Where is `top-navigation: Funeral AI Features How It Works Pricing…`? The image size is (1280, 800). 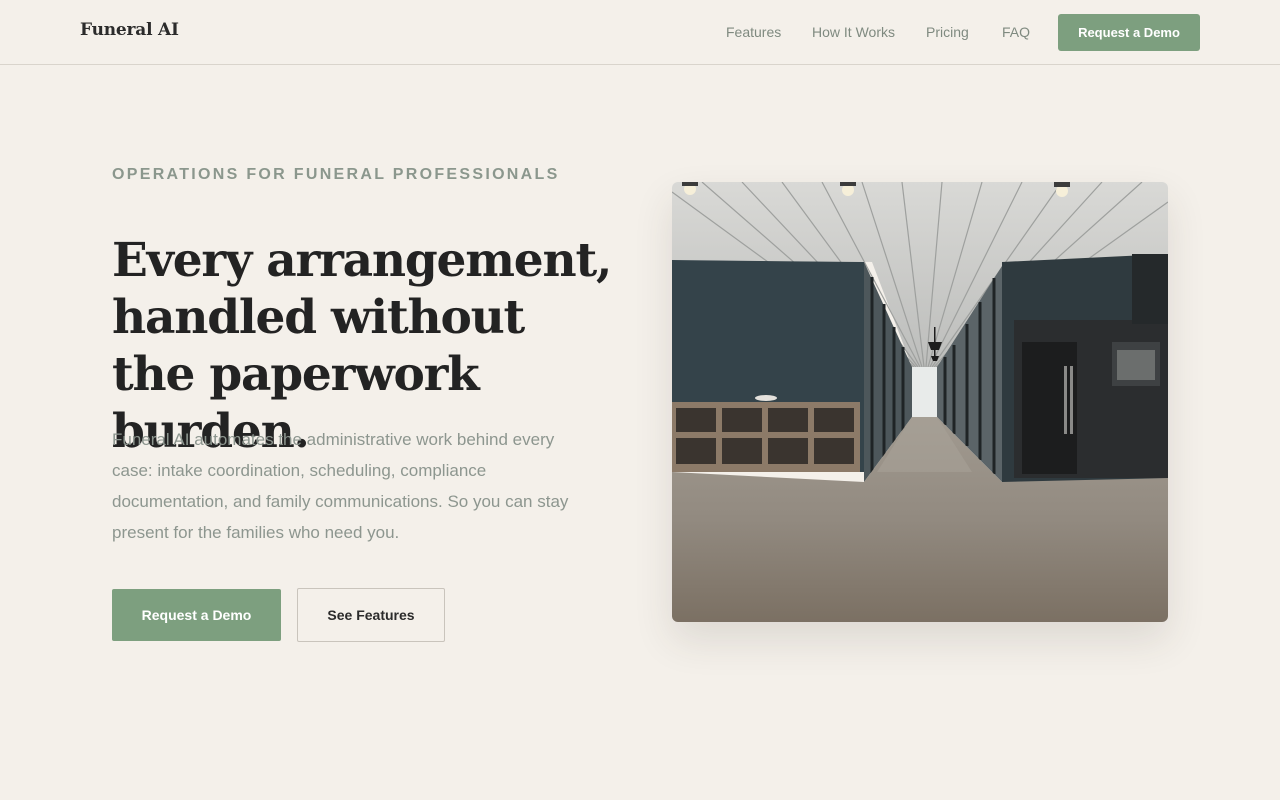
top-navigation: Funeral AI Features How It Works Pricing… is located at coordinates (640, 32).